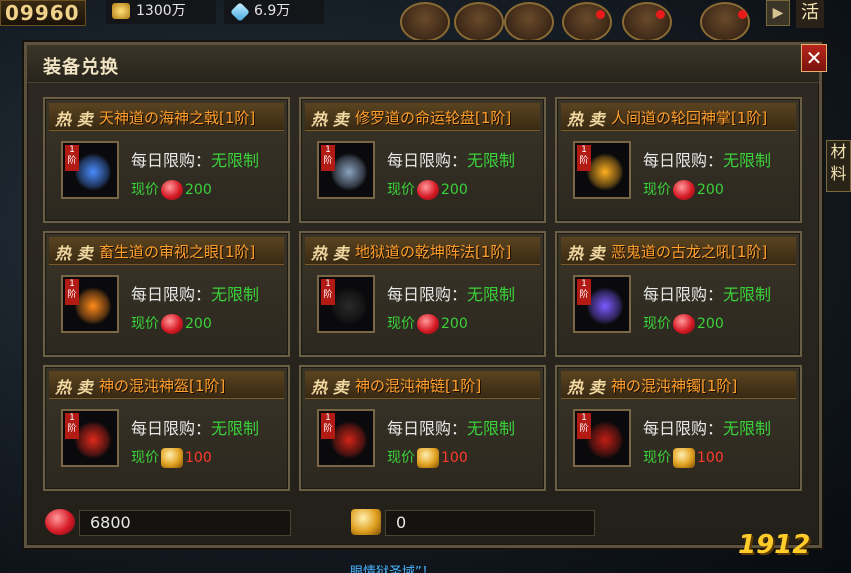 Image resolution: width=851 pixels, height=573 pixels. I want to click on exchange-item-card: 热 卖修罗道の命运轮盘[1阶] 1 阶 每日限购：无限制 现价 200, so click(422, 160).